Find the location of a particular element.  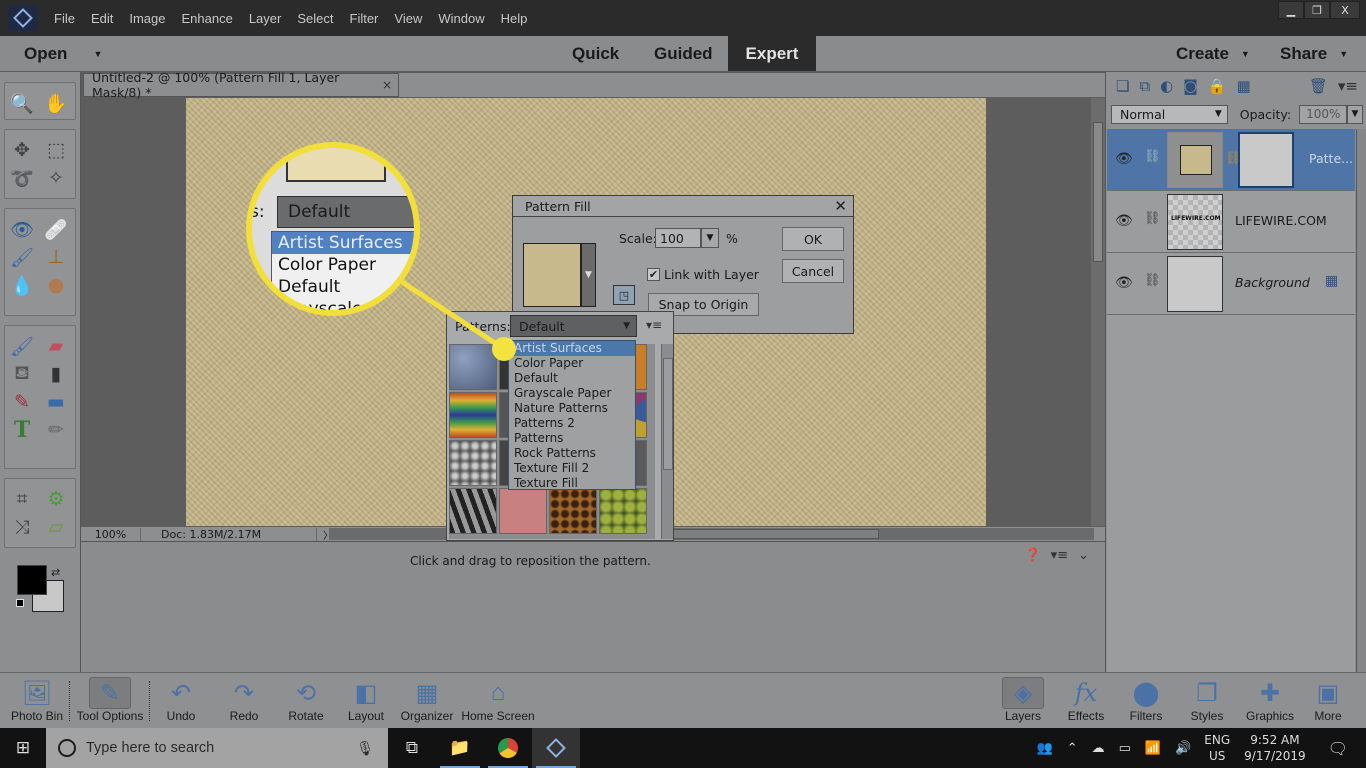

menu-filter: Filter is located at coordinates (364, 18).